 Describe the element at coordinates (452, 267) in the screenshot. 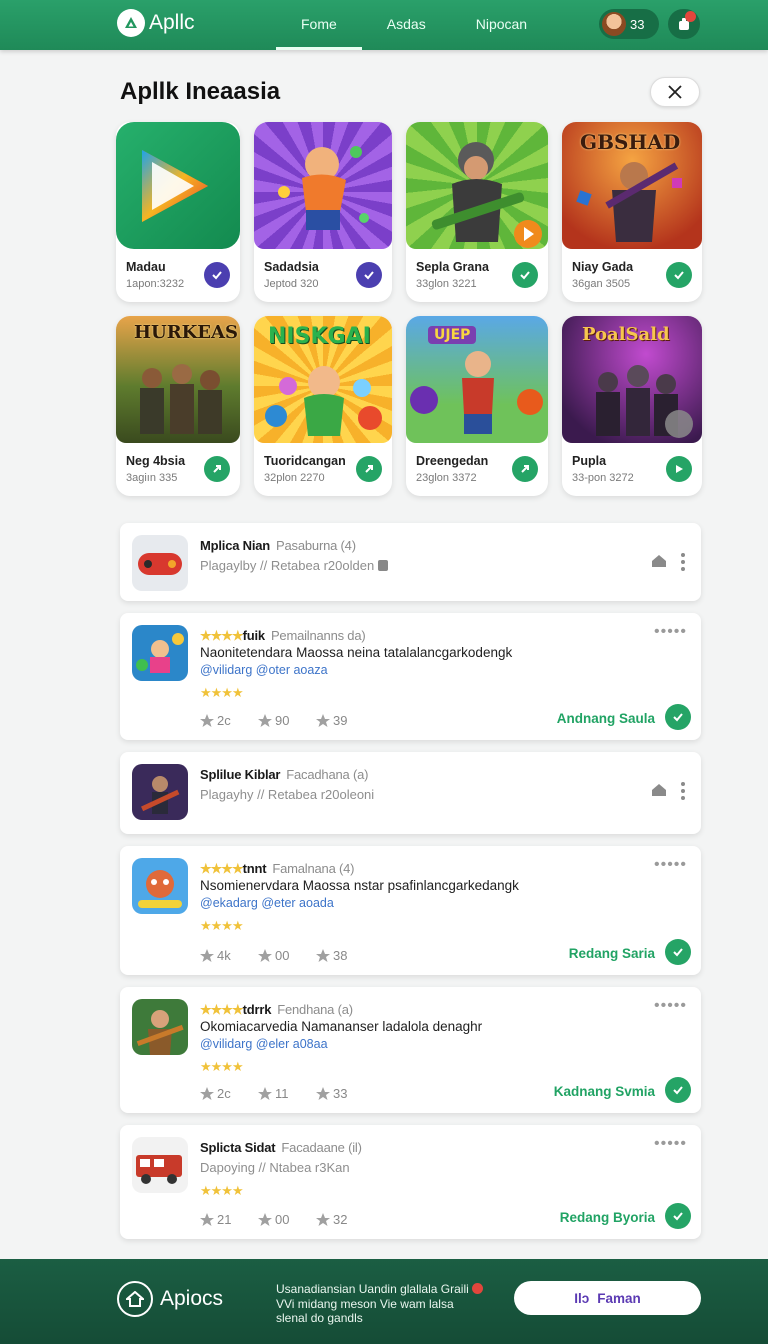

I see `app-name: Sepla Grana` at that location.